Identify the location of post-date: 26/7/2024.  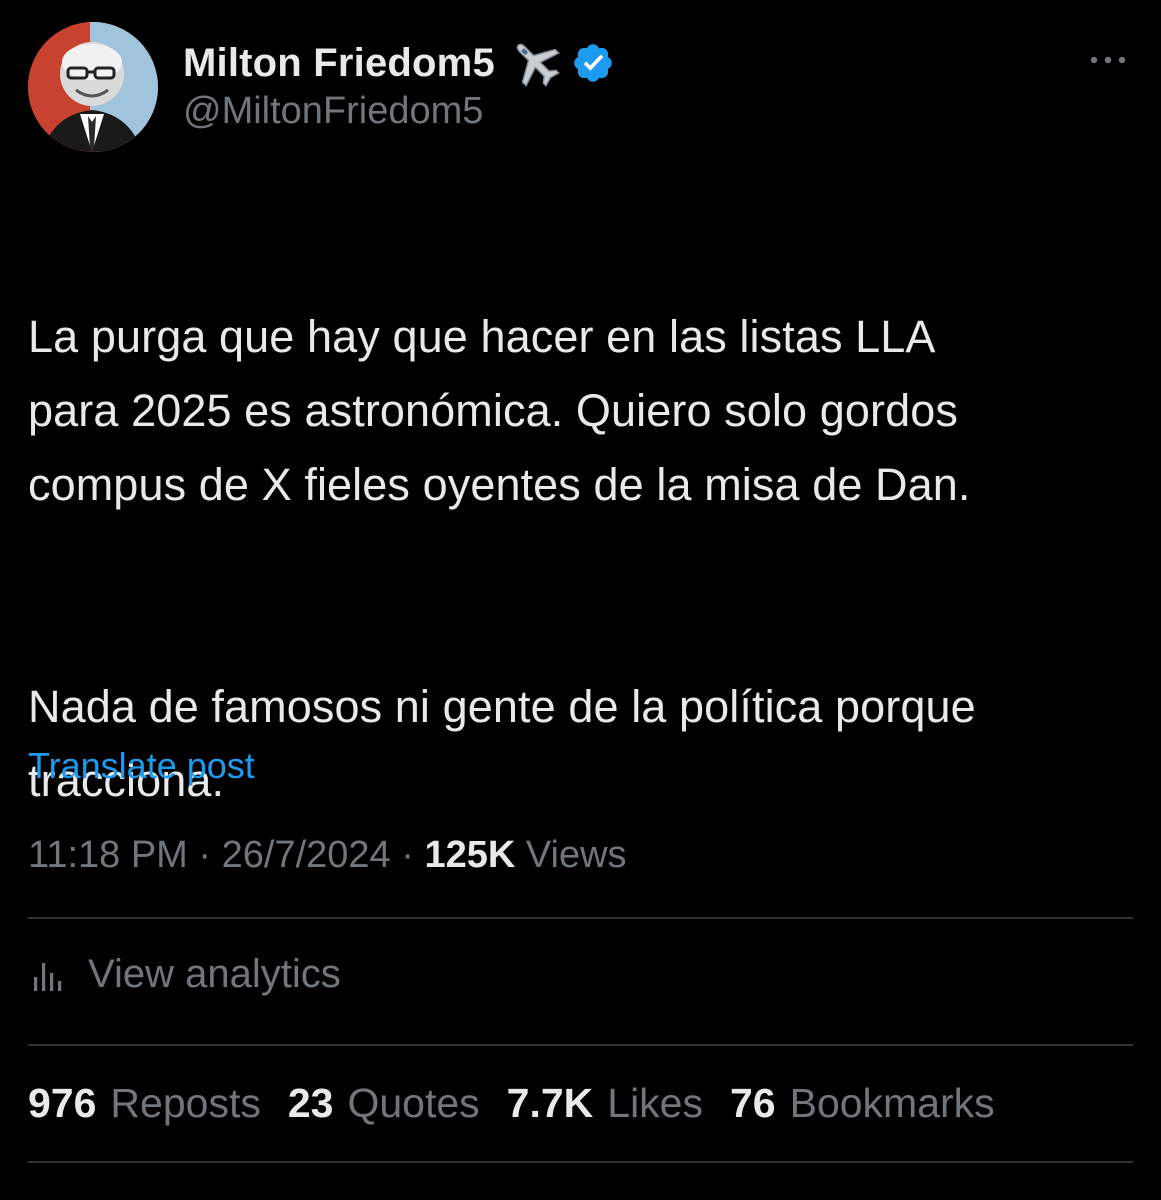
(306, 855).